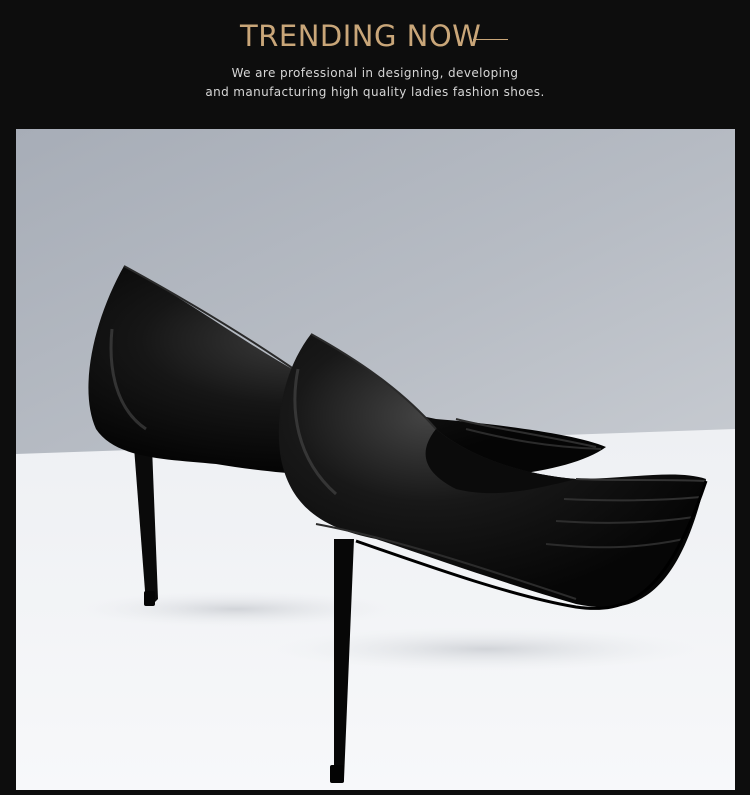  I want to click on title-row: TRENDING NOW, so click(375, 36).